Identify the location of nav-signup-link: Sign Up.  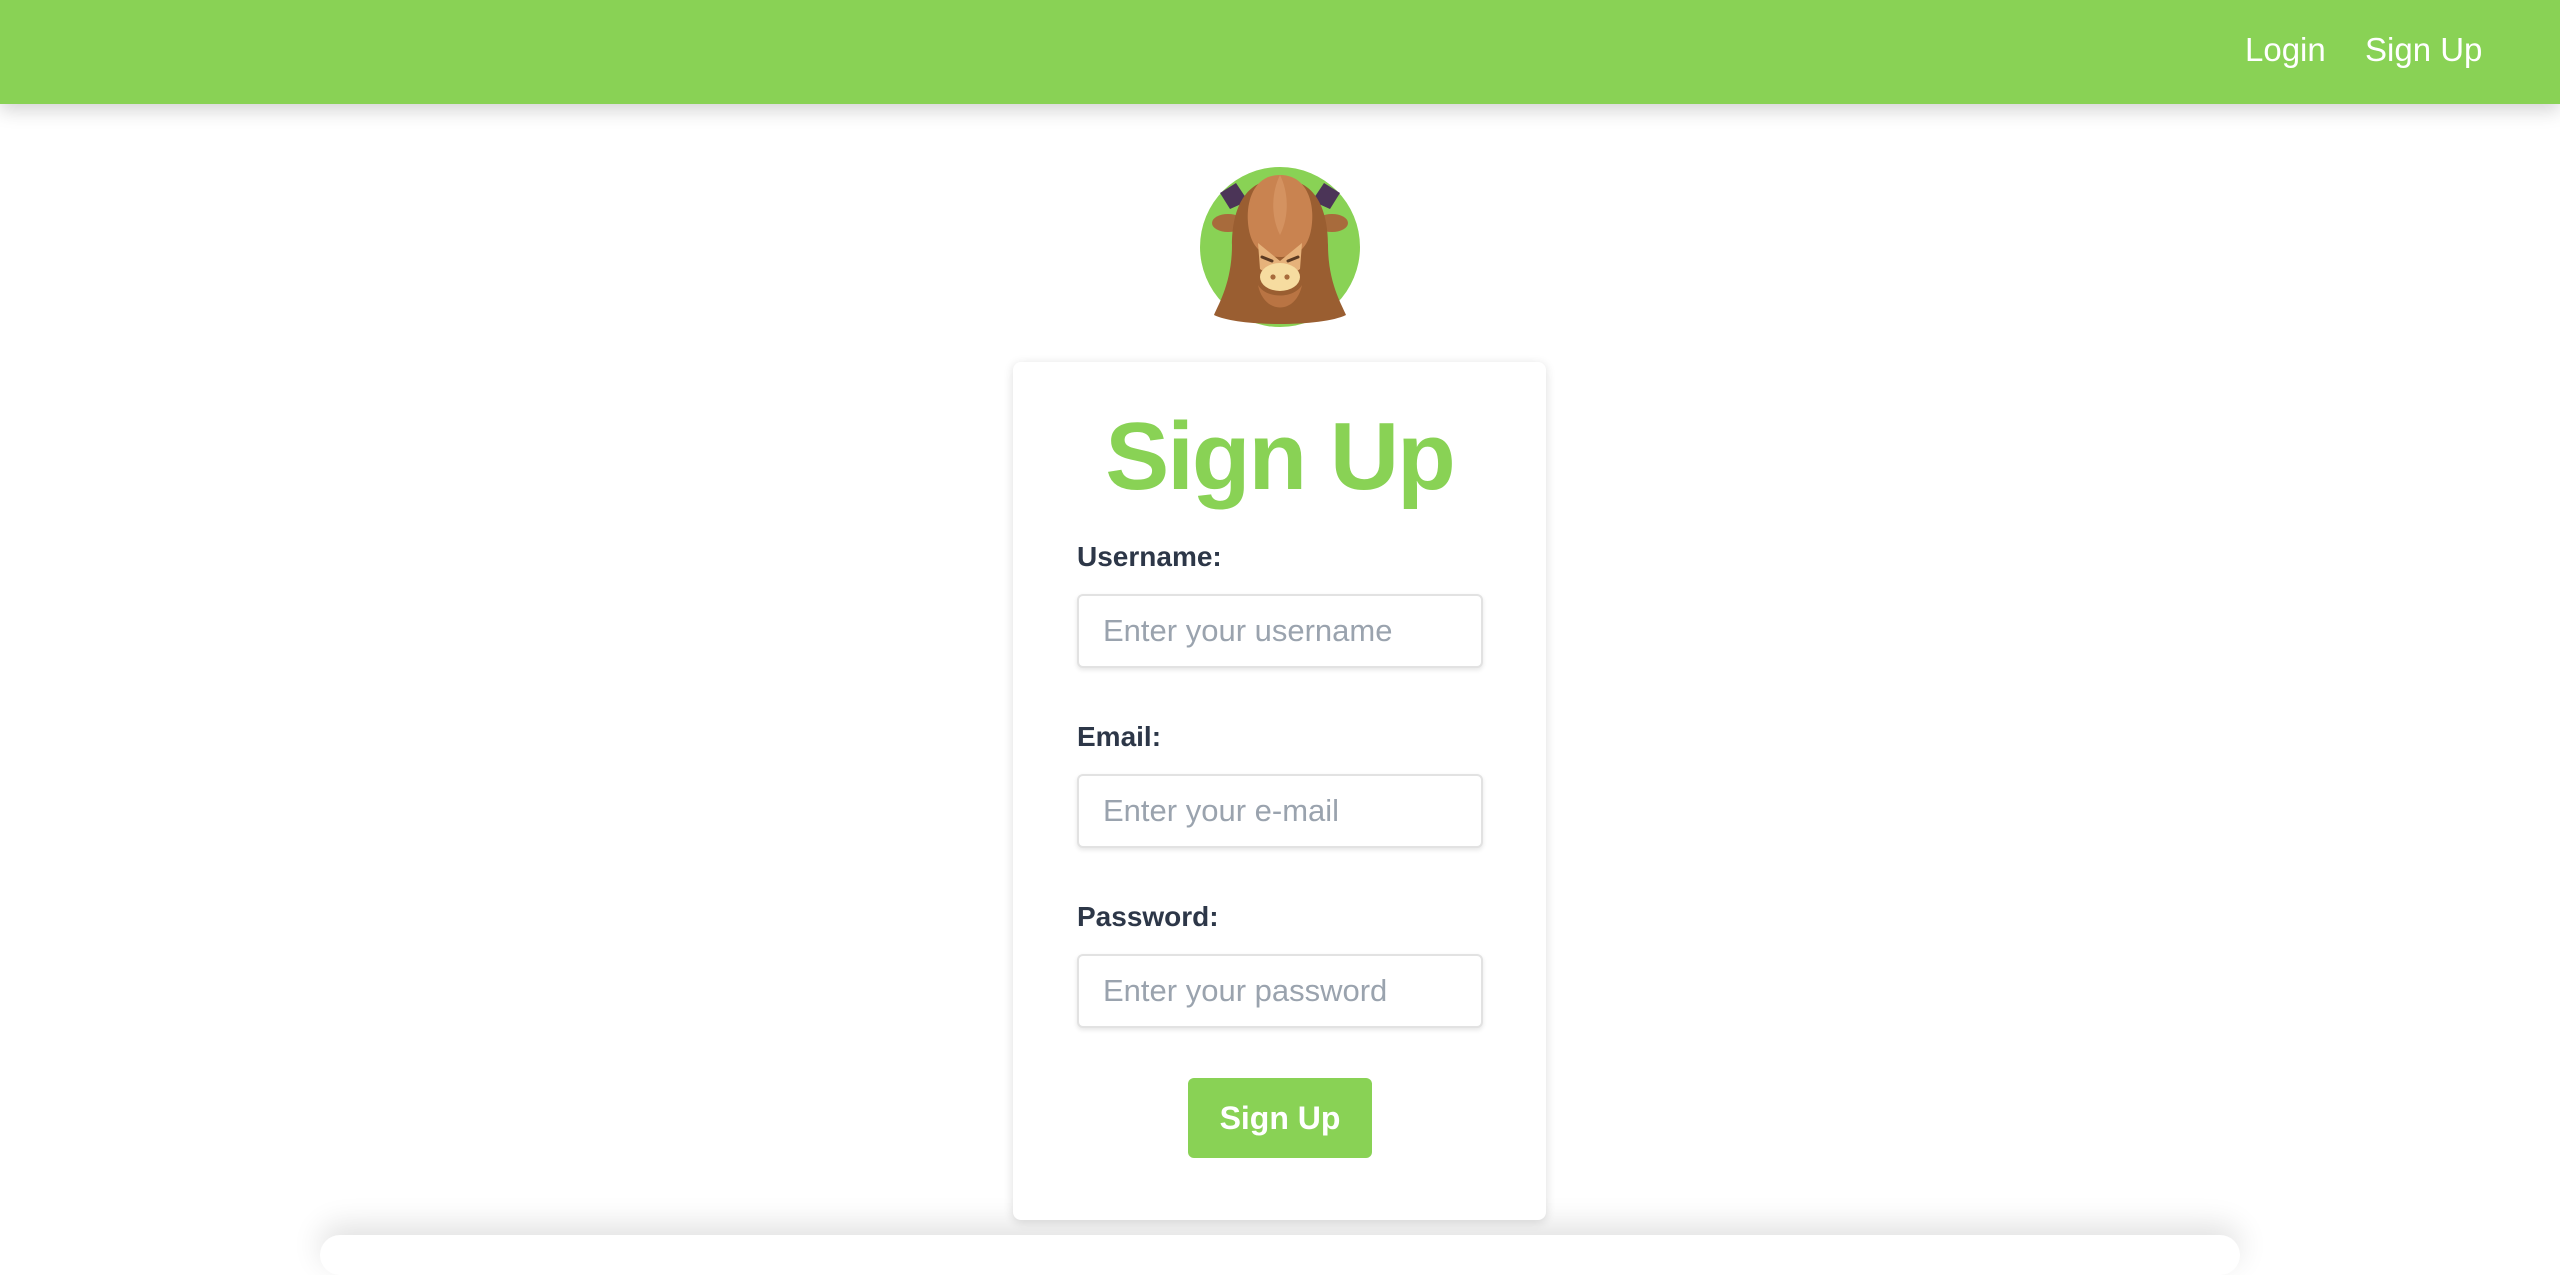
(2423, 52).